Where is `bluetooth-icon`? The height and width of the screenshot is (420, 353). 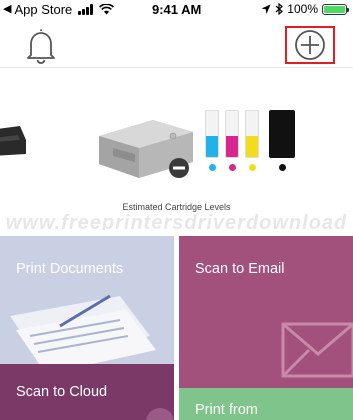
bluetooth-icon is located at coordinates (279, 9).